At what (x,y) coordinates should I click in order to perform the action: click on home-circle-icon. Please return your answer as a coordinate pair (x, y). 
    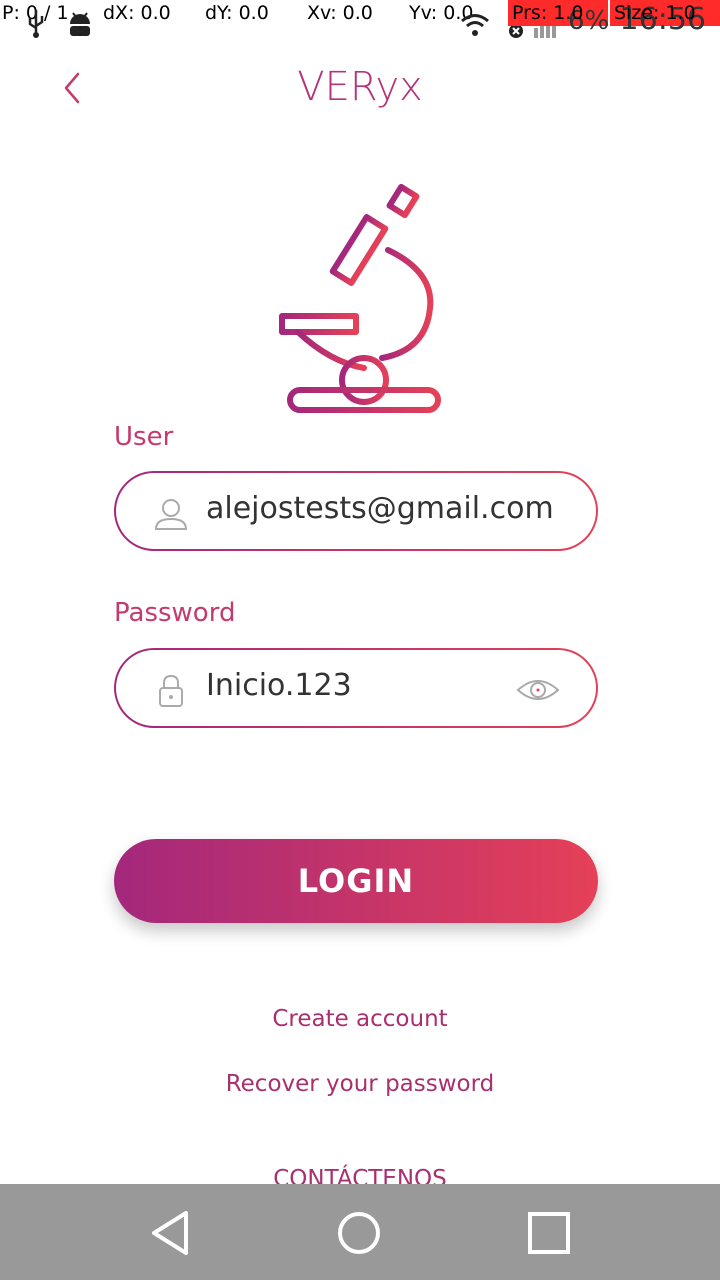
    Looking at the image, I should click on (359, 1233).